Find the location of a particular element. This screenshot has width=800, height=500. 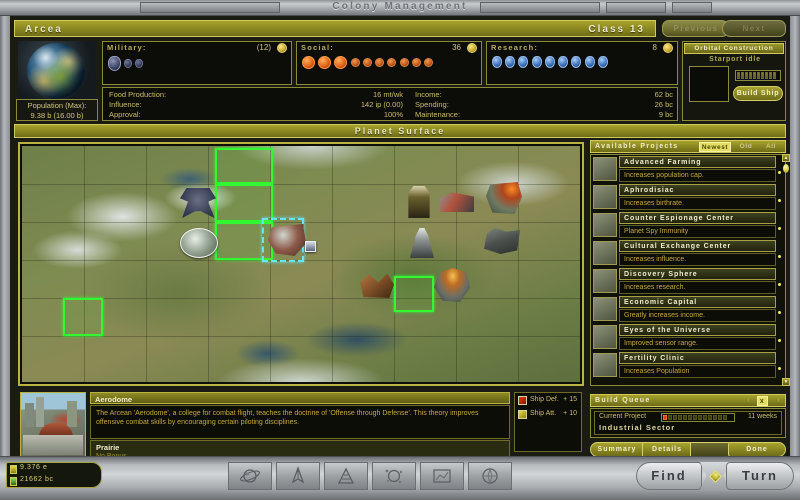

project-item: Fertility Clinic Increases Population is located at coordinates (687, 365).